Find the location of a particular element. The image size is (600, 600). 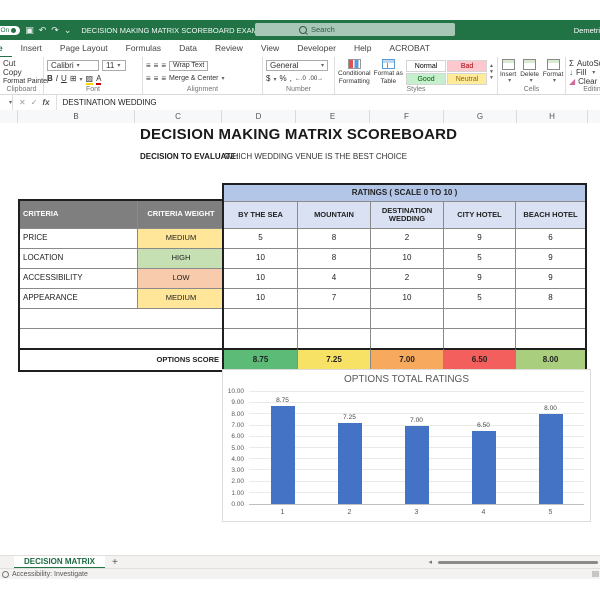

tab-review: Review is located at coordinates (229, 49).